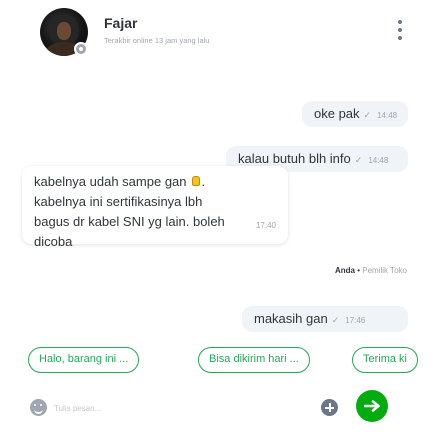 This screenshot has width=437, height=437. Describe the element at coordinates (400, 30) in the screenshot. I see `kebab-menu-icon` at that location.